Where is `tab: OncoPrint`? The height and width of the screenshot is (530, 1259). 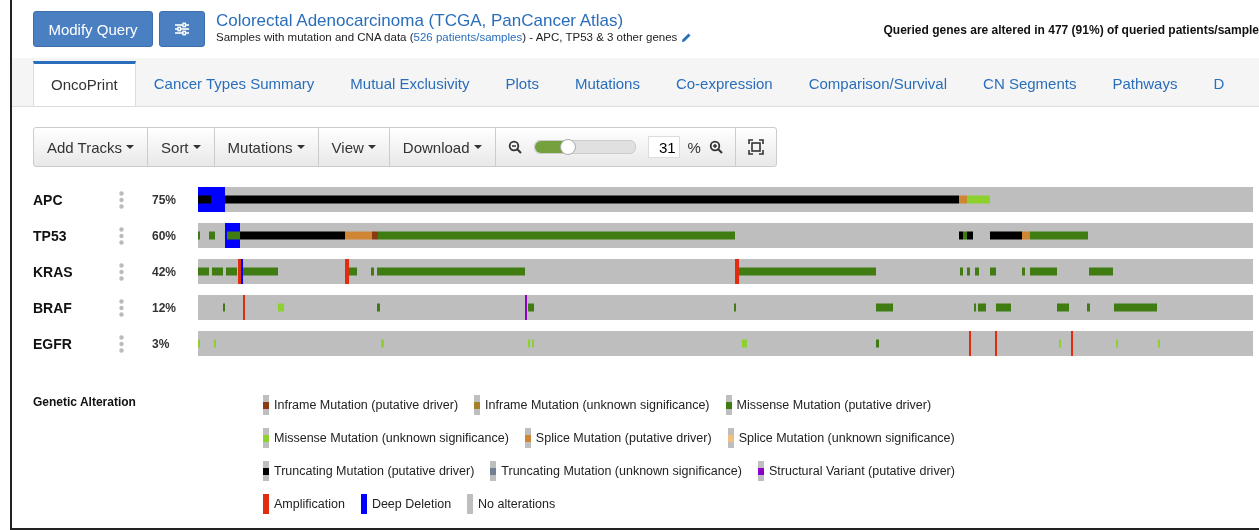 tab: OncoPrint is located at coordinates (84, 83).